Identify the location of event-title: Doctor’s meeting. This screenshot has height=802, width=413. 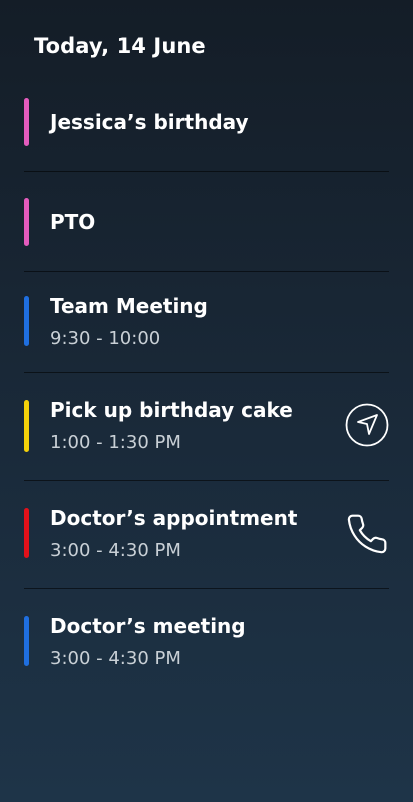
(148, 626).